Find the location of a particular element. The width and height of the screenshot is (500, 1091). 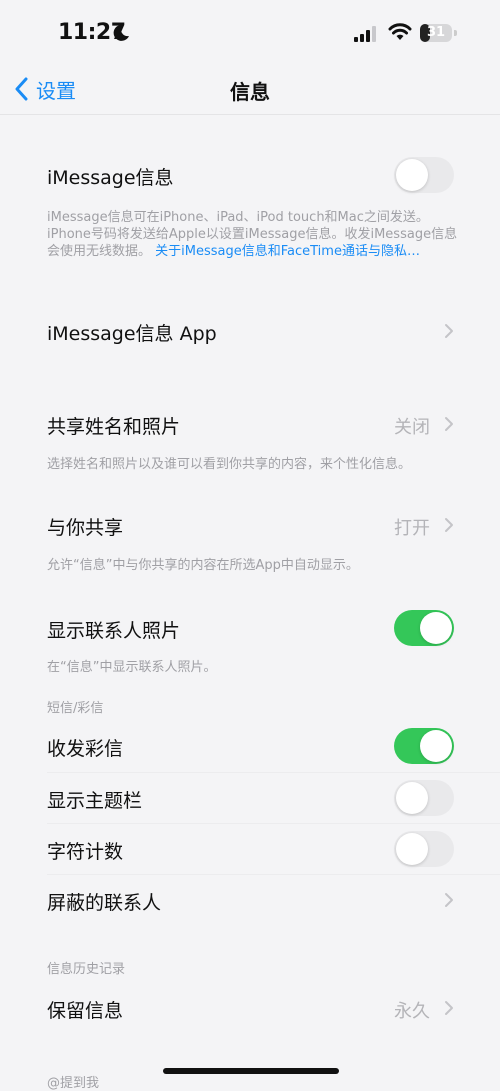

share-name-photo-row: 共享姓名和照片 关闭 is located at coordinates (250, 424).